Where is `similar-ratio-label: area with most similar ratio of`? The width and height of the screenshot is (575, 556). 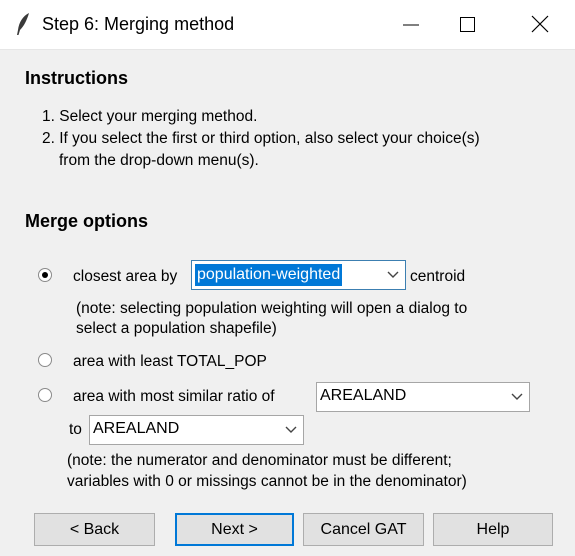 similar-ratio-label: area with most similar ratio of is located at coordinates (174, 396).